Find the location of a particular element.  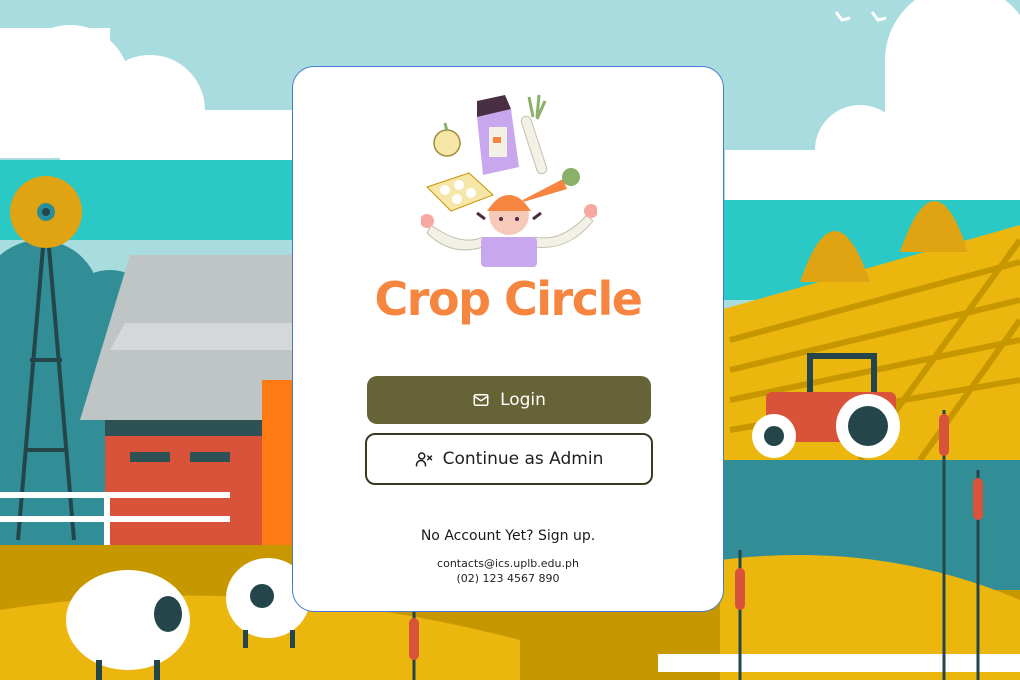

continue-as-admin-label: Continue as Admin is located at coordinates (523, 459).